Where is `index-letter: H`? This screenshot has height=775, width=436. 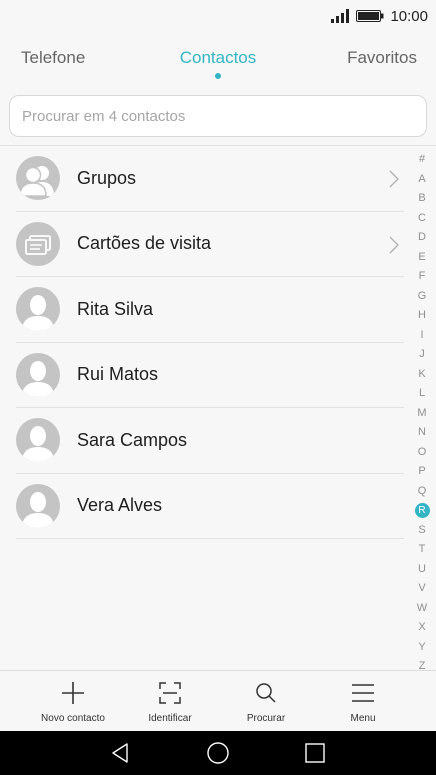
index-letter: H is located at coordinates (422, 316).